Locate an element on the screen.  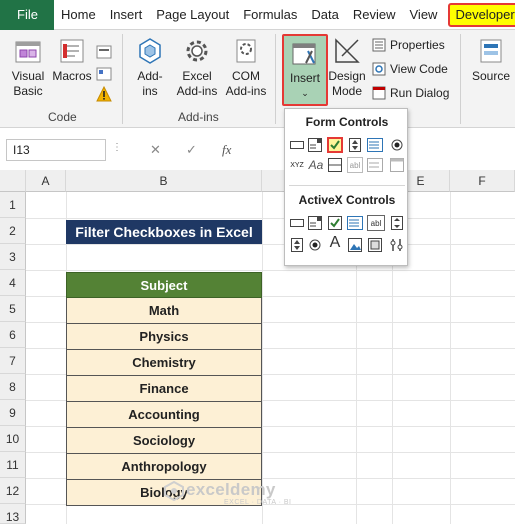
tab-page-layout: Page Layout is located at coordinates (192, 15).